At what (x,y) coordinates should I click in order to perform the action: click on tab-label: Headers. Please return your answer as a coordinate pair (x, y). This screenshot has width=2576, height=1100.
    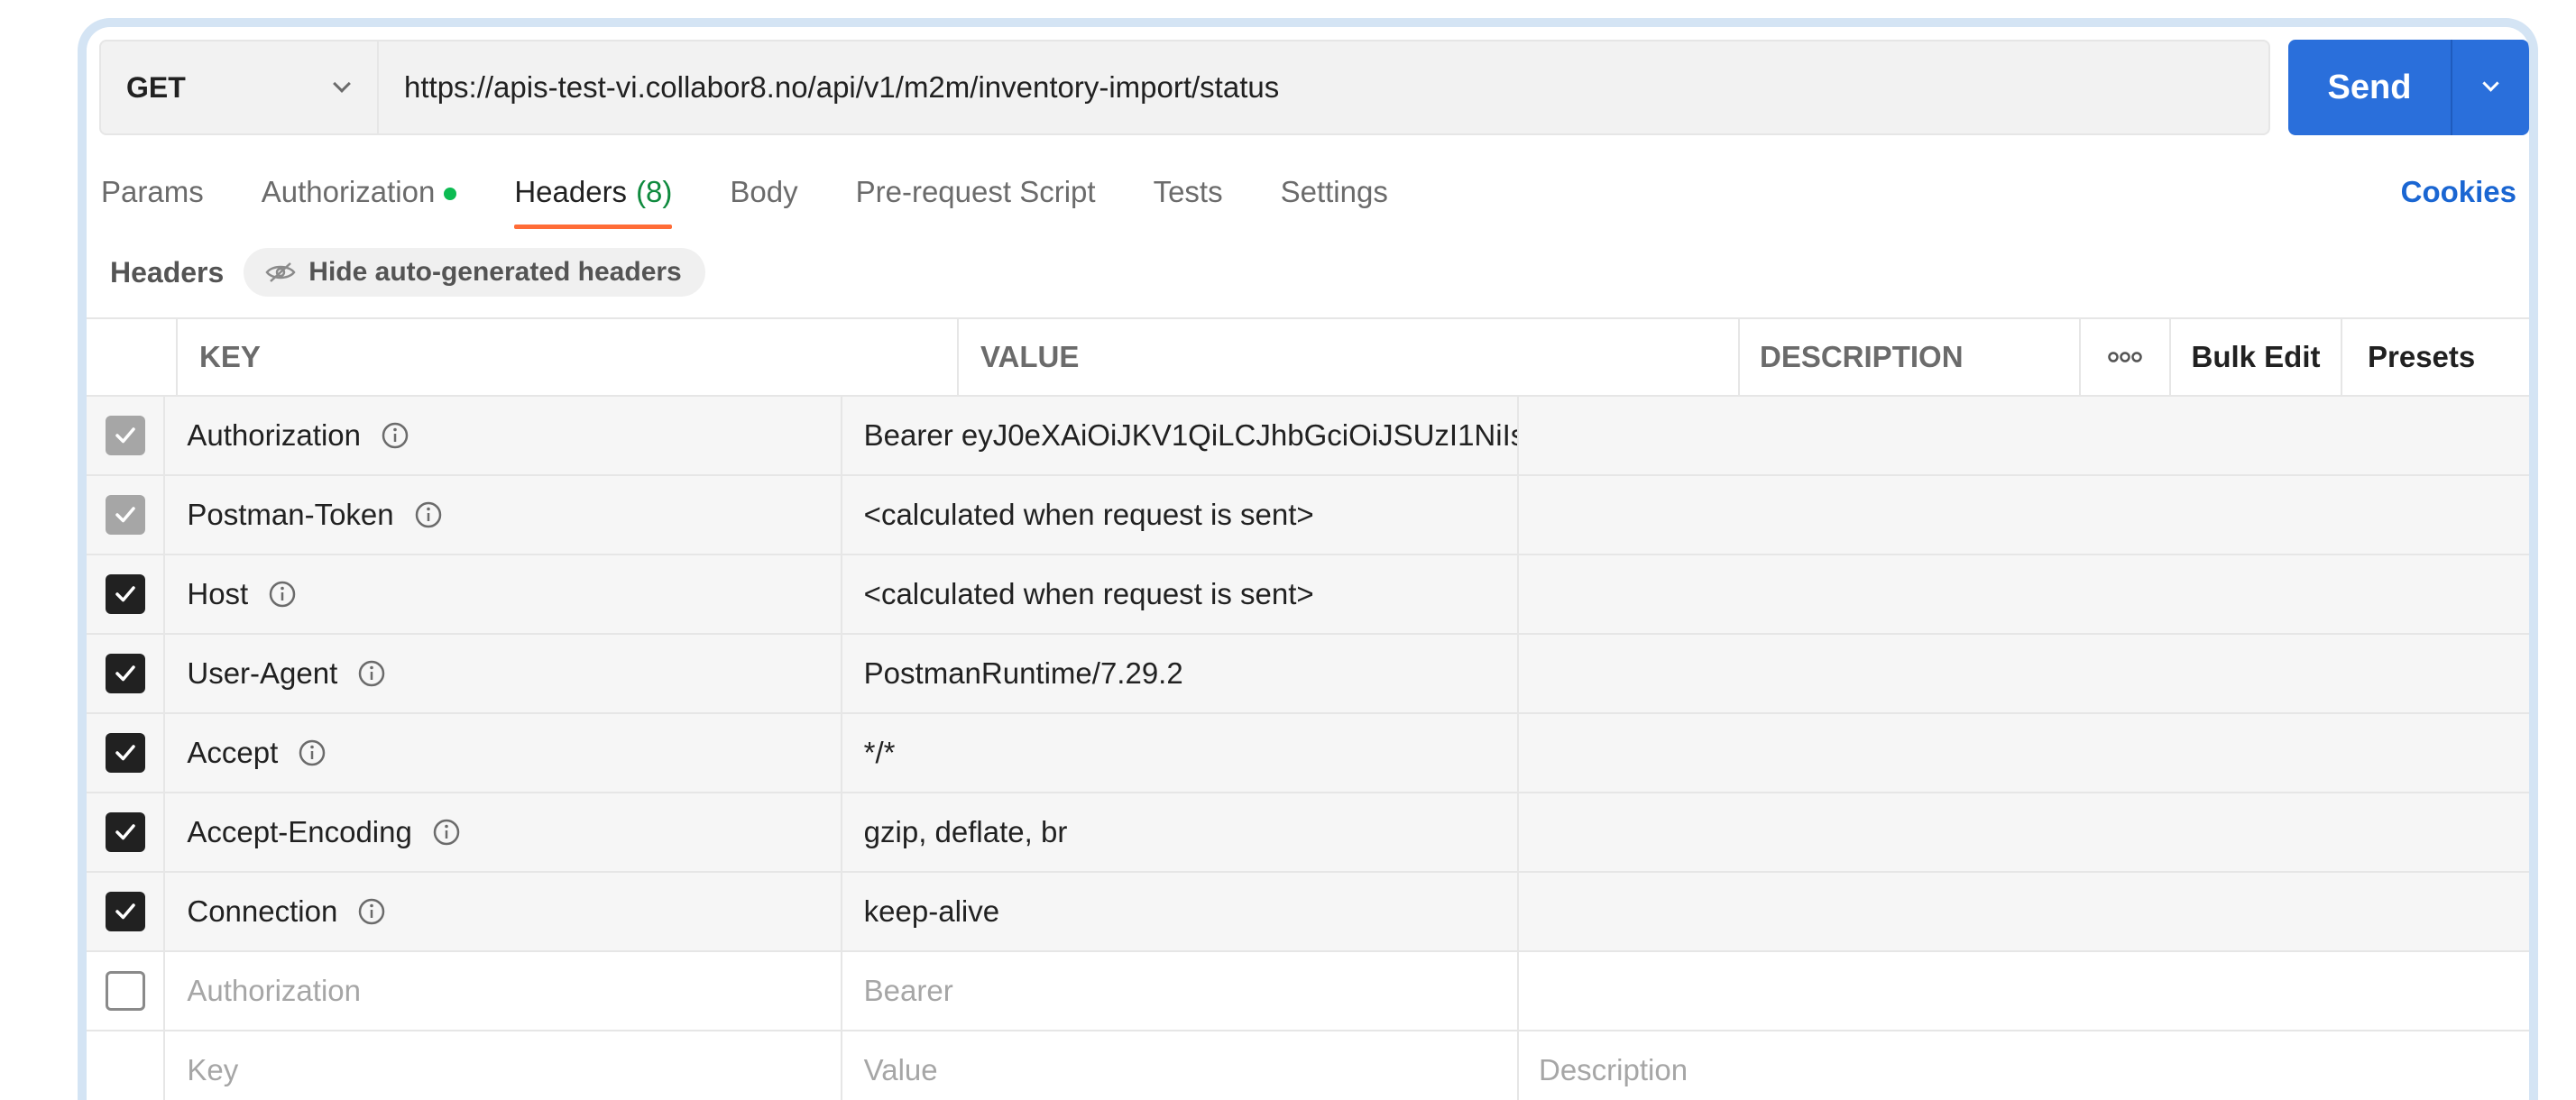
    Looking at the image, I should click on (571, 191).